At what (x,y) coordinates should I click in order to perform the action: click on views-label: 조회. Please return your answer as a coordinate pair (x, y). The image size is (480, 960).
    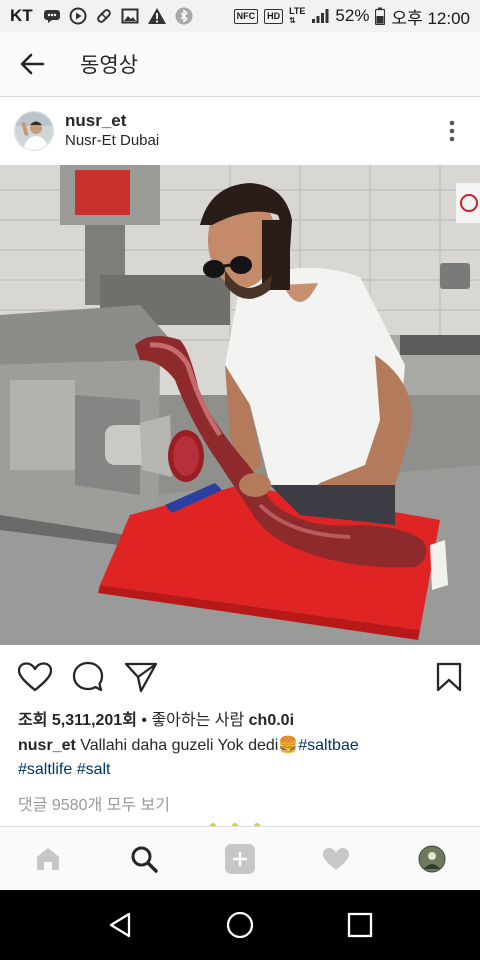
    Looking at the image, I should click on (33, 720).